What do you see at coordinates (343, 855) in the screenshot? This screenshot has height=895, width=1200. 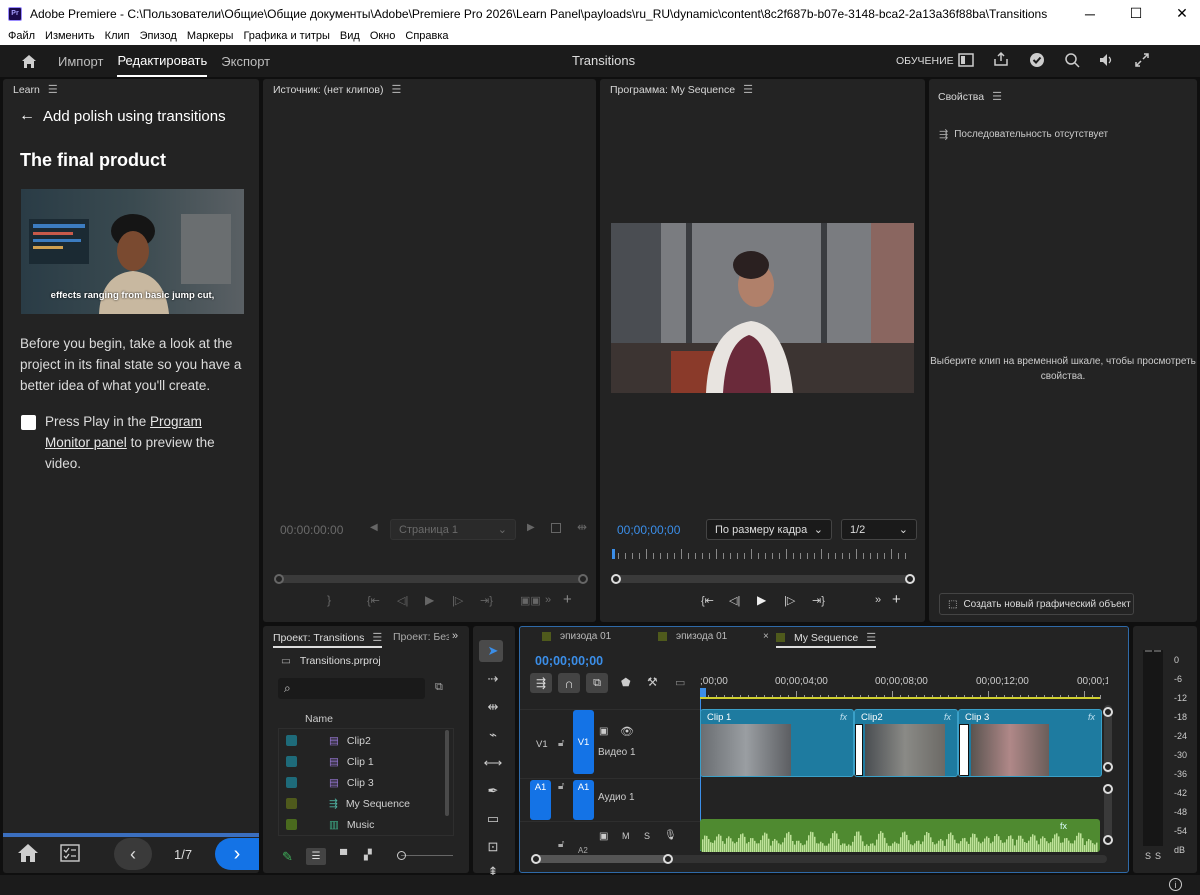 I see `icon-view-icon: ▀` at bounding box center [343, 855].